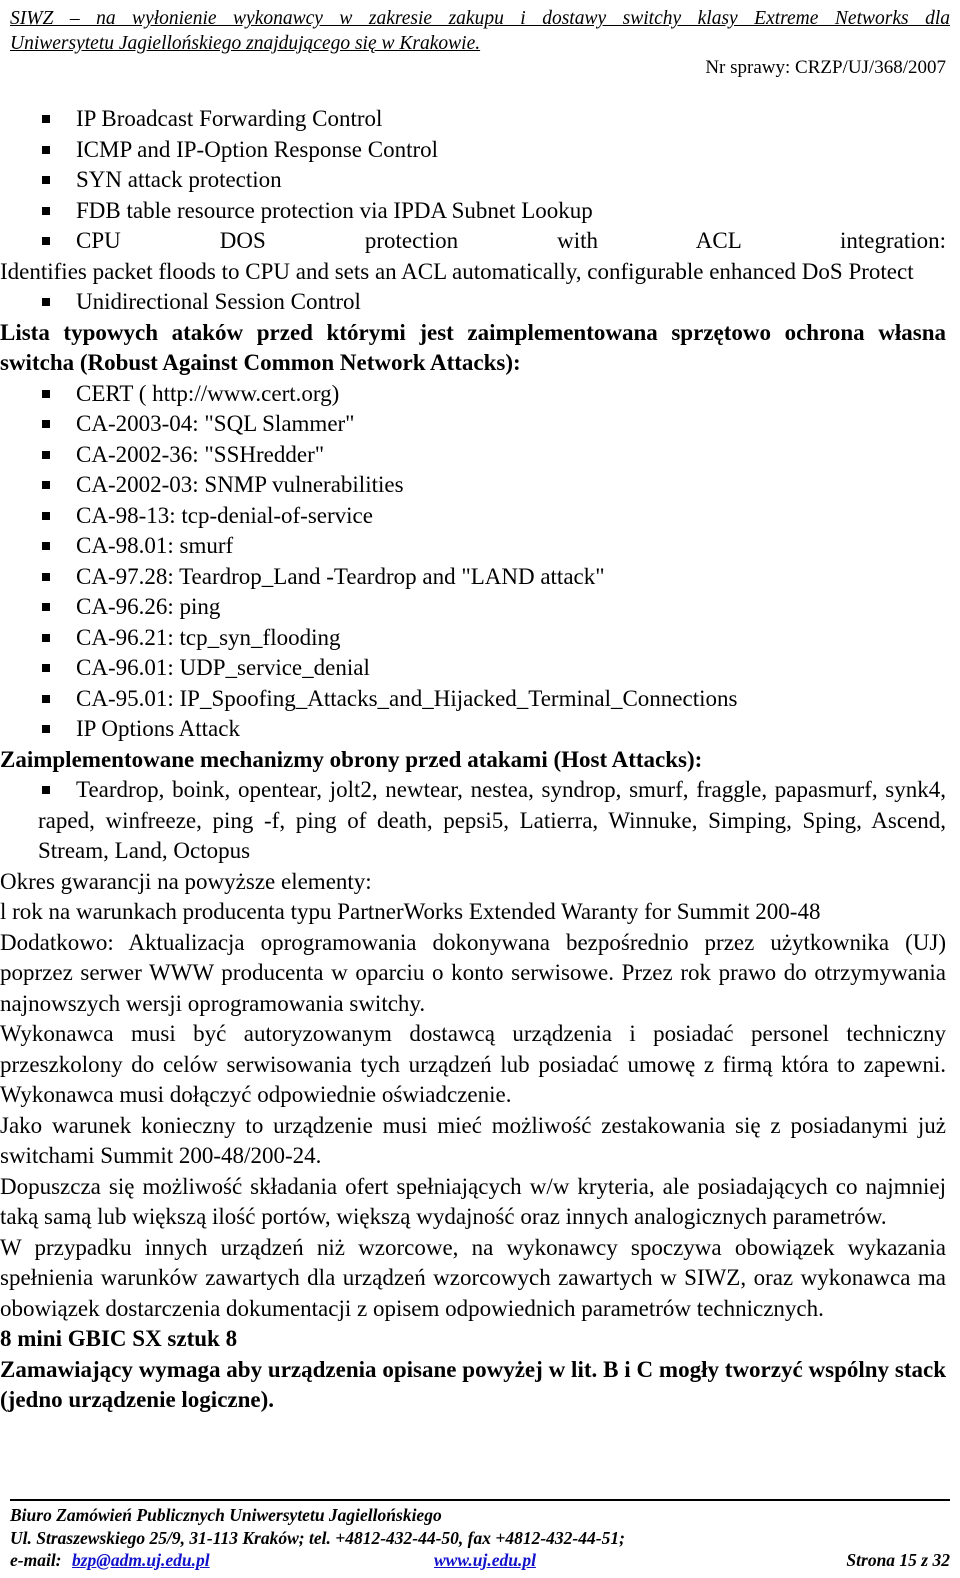 This screenshot has width=960, height=1578. What do you see at coordinates (36, 1560) in the screenshot?
I see `footer-email-label: e-mail:` at bounding box center [36, 1560].